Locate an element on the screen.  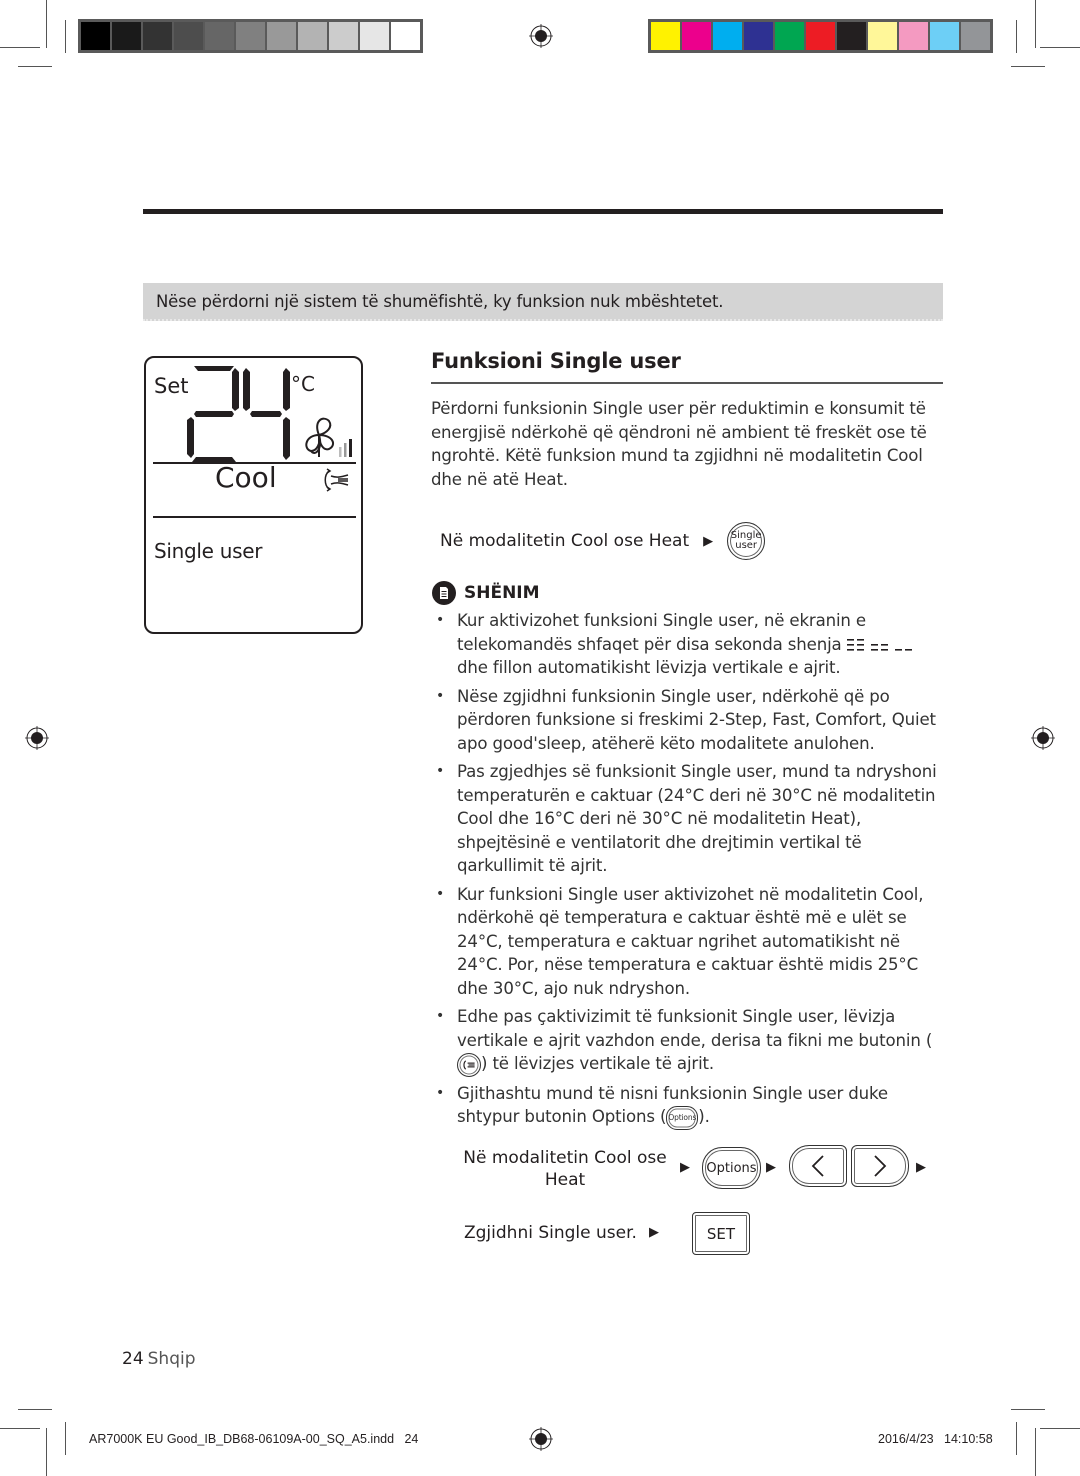
note-icon is located at coordinates (444, 593).